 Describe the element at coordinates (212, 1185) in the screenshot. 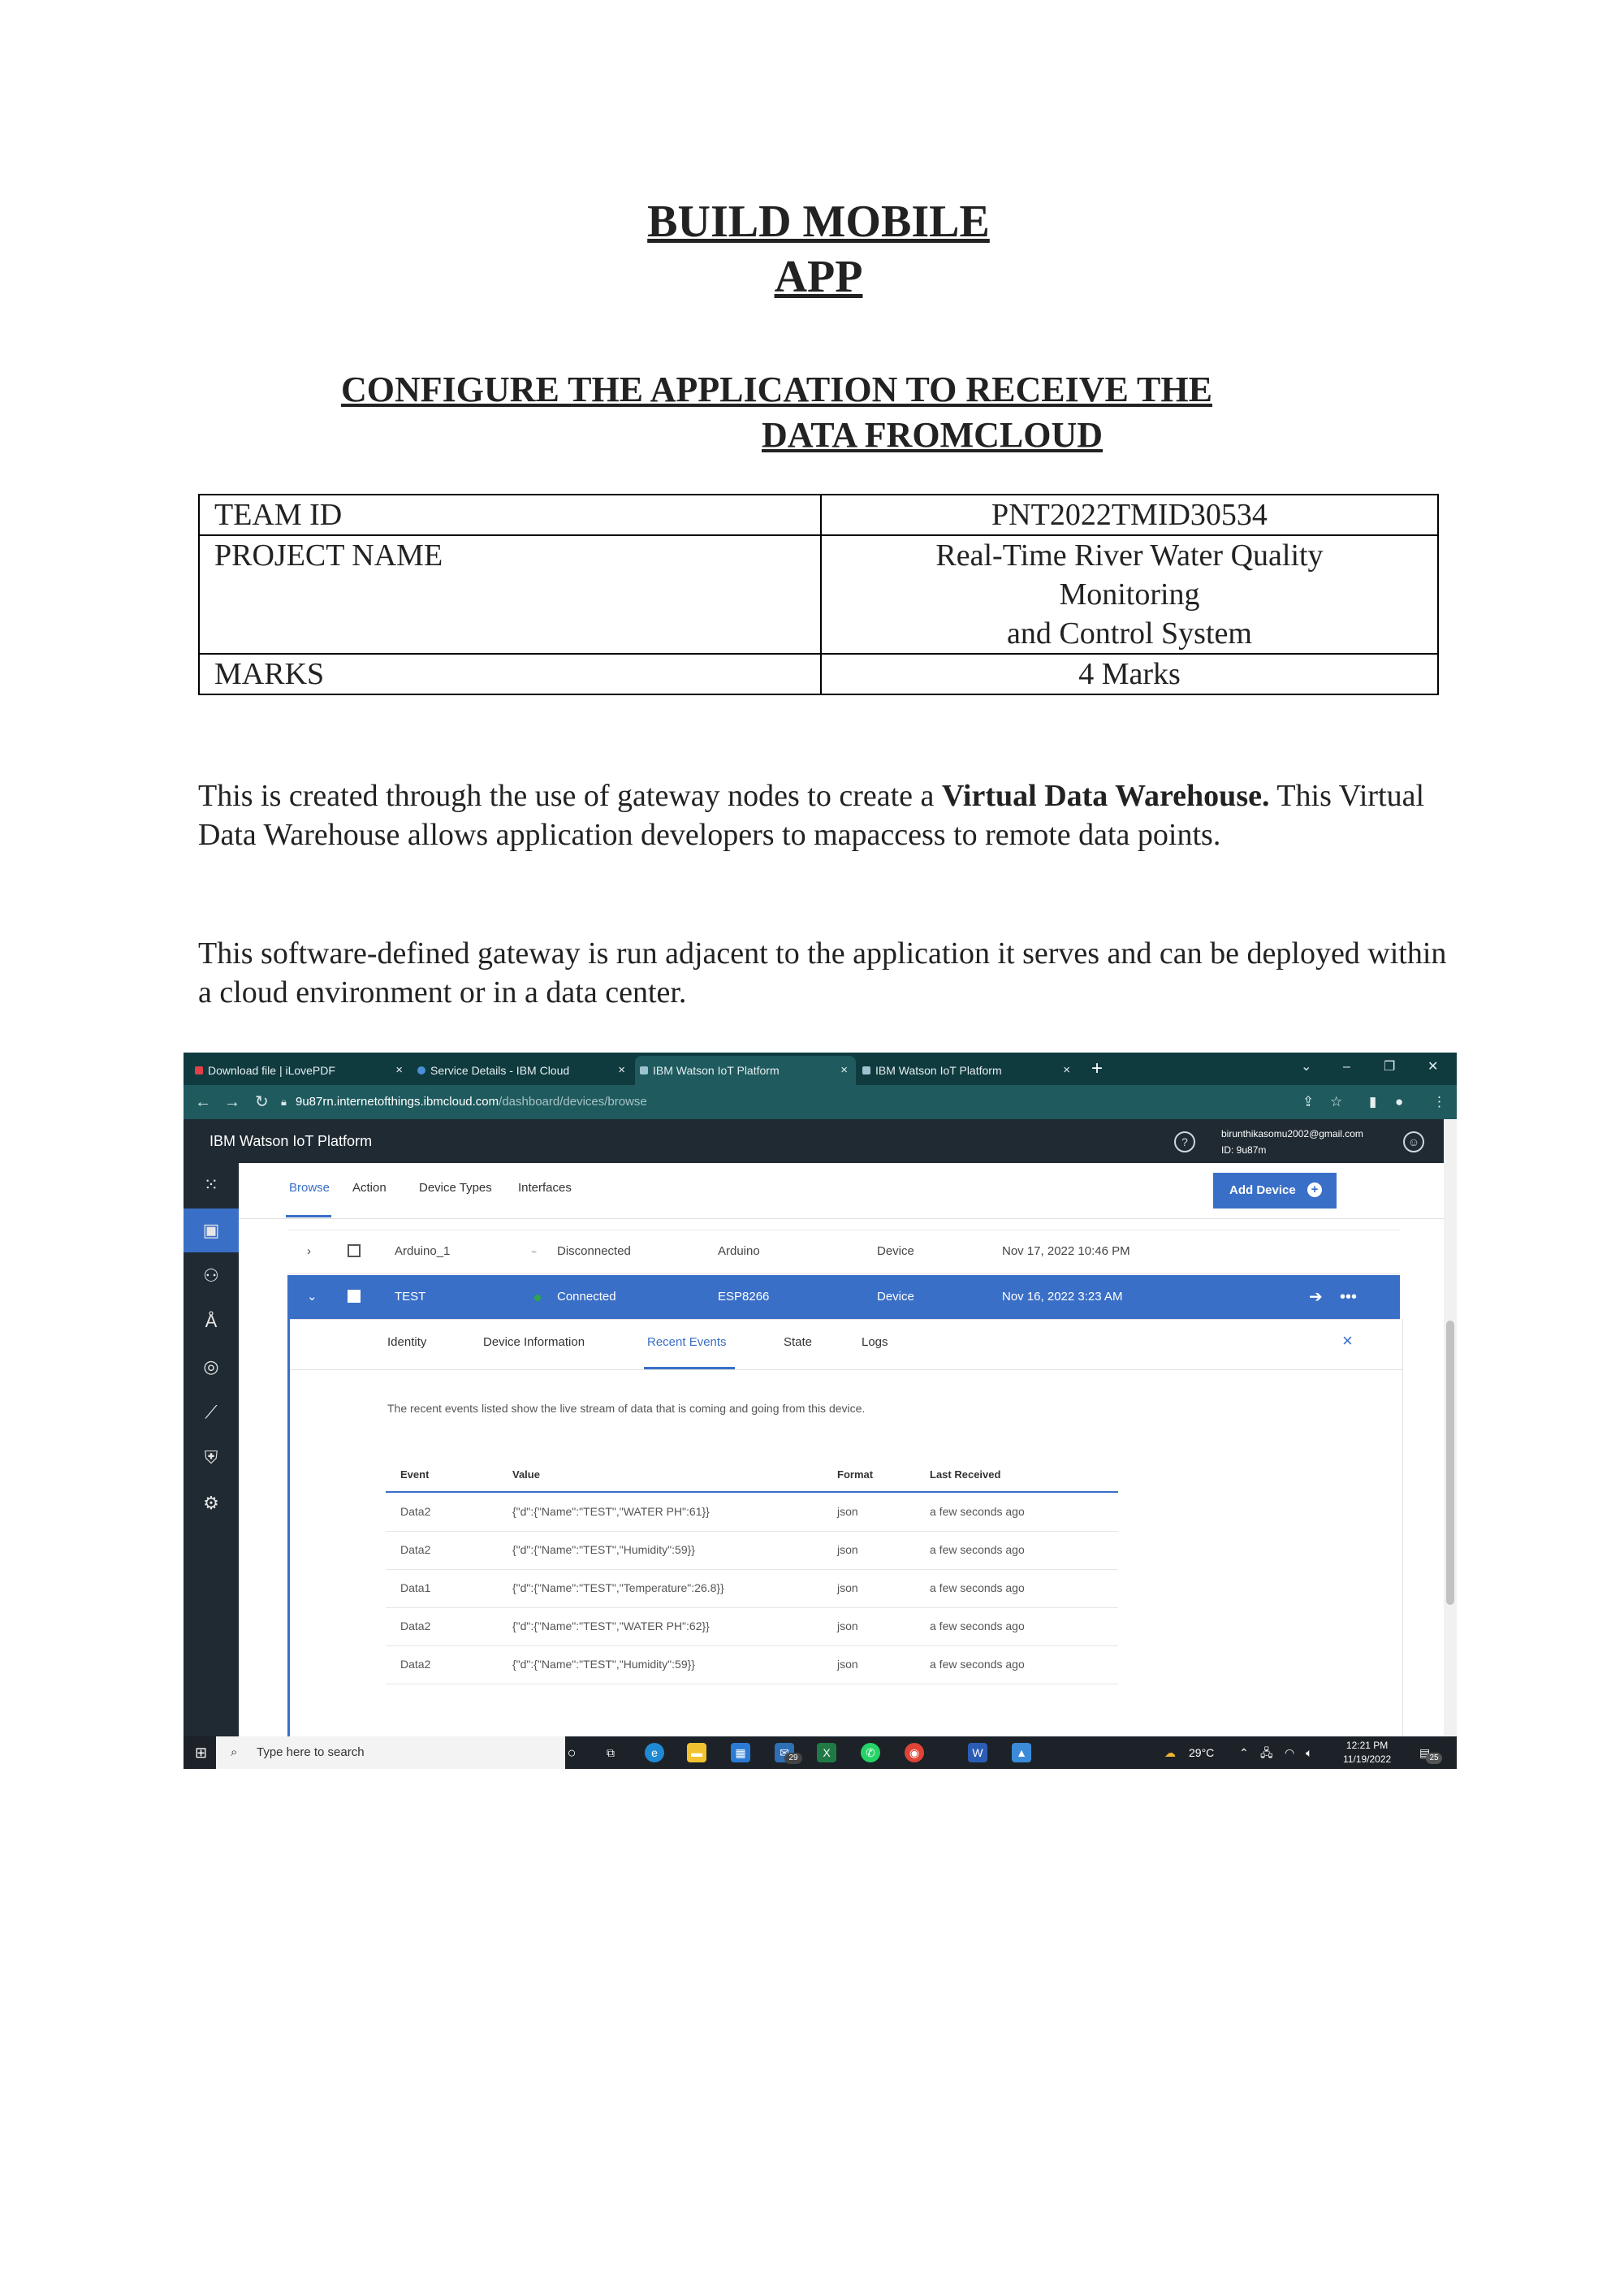

I see `apps-grid-icon: ⁙` at that location.